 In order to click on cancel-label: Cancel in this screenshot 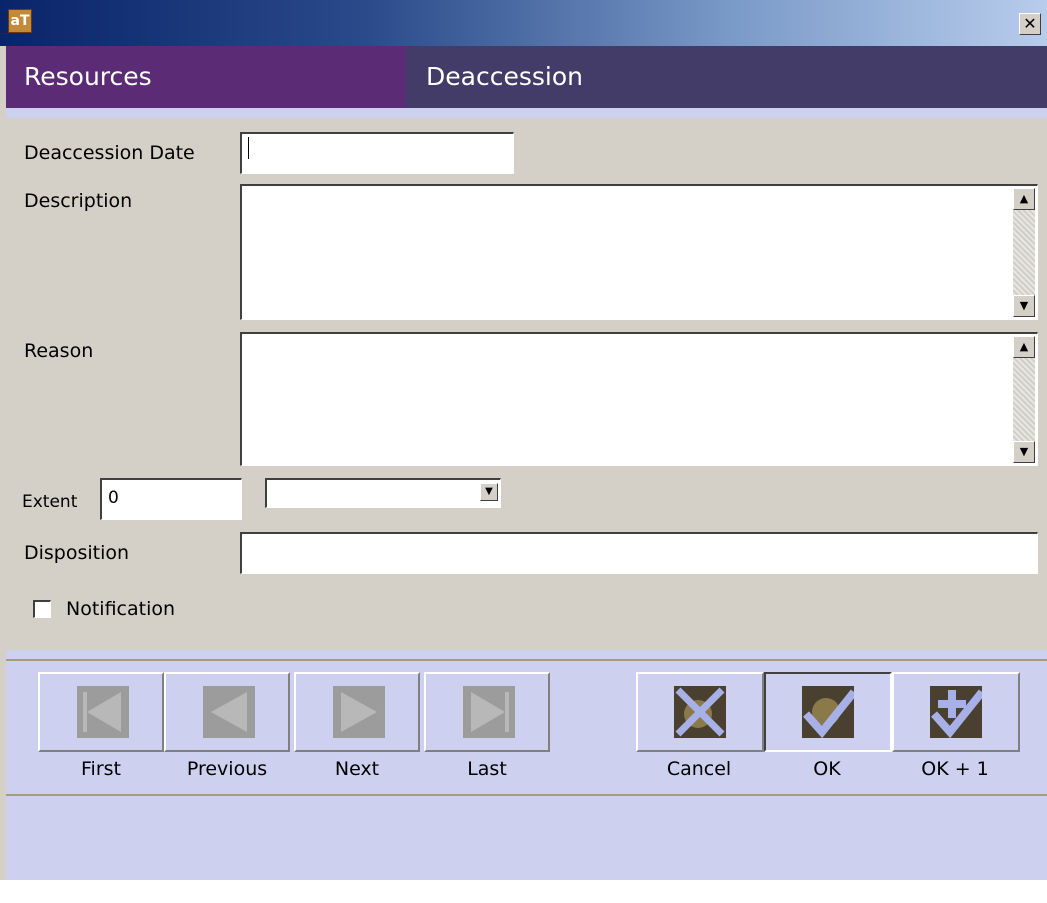, I will do `click(699, 769)`.